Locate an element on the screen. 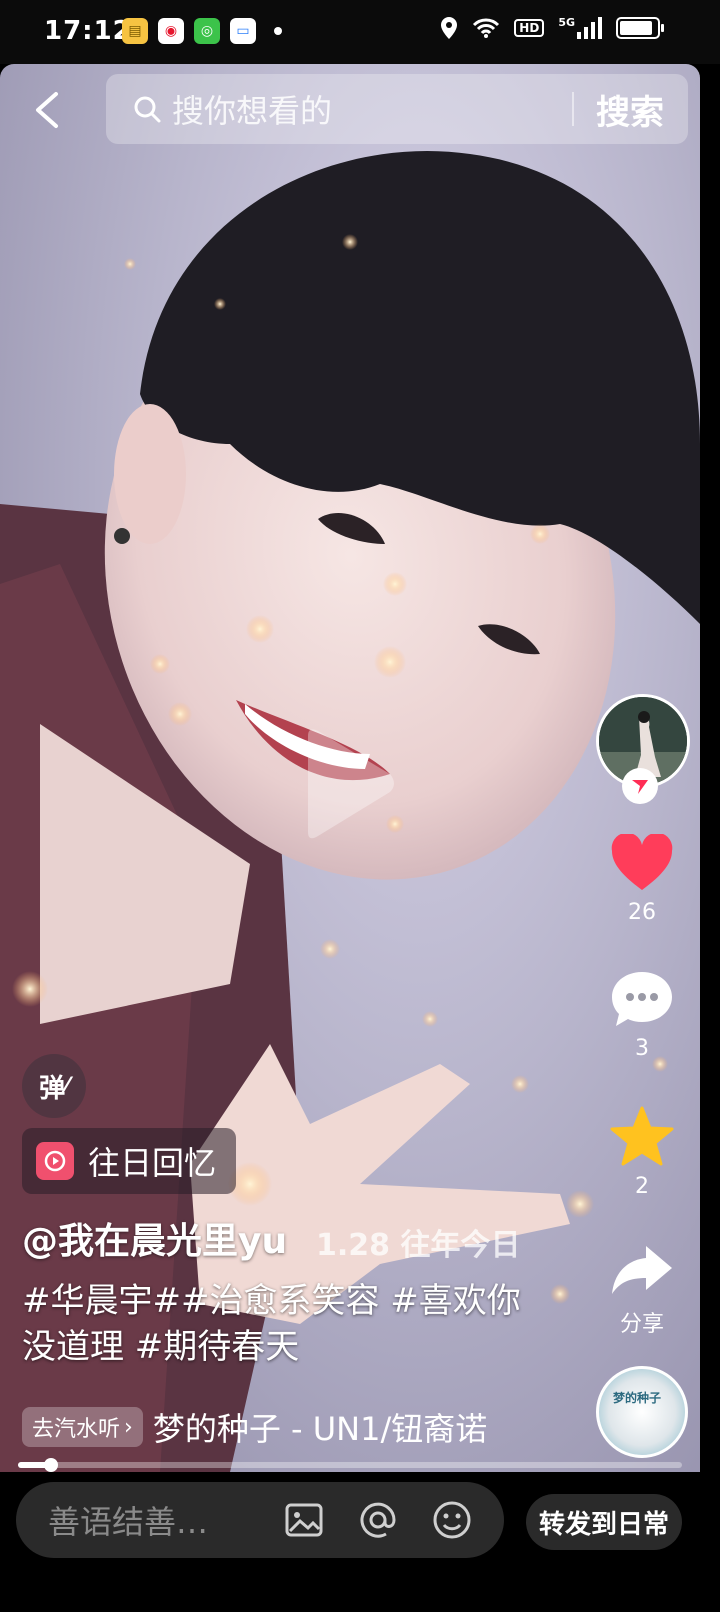  battery-icon is located at coordinates (640, 28).